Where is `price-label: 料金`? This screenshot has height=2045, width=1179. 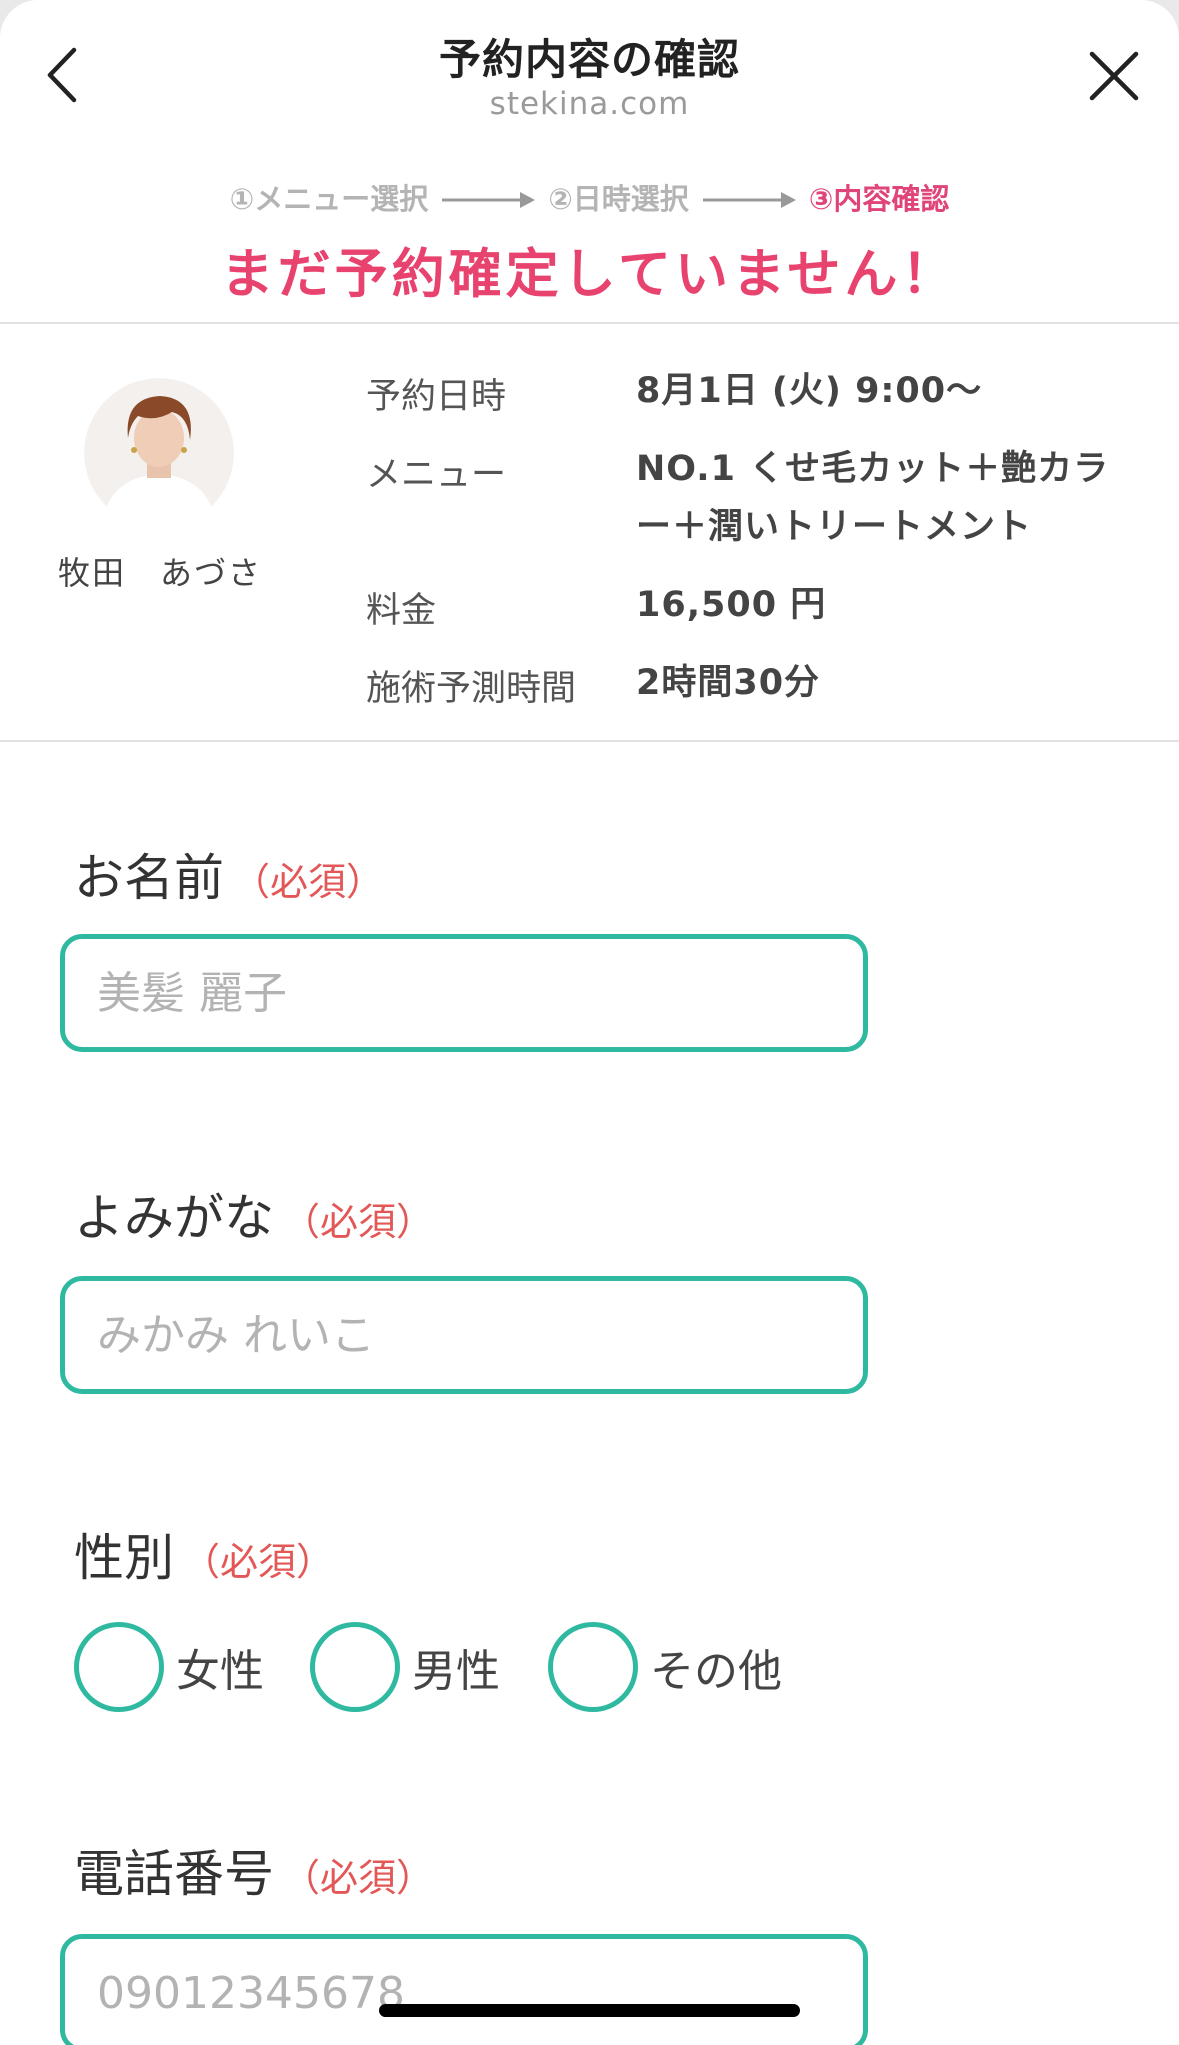
price-label: 料金 is located at coordinates (401, 611).